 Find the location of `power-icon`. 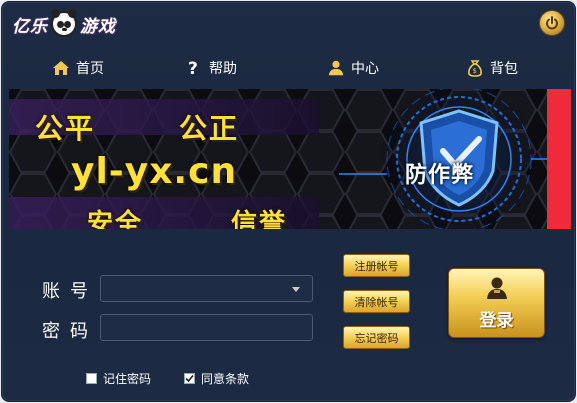

power-icon is located at coordinates (552, 23).